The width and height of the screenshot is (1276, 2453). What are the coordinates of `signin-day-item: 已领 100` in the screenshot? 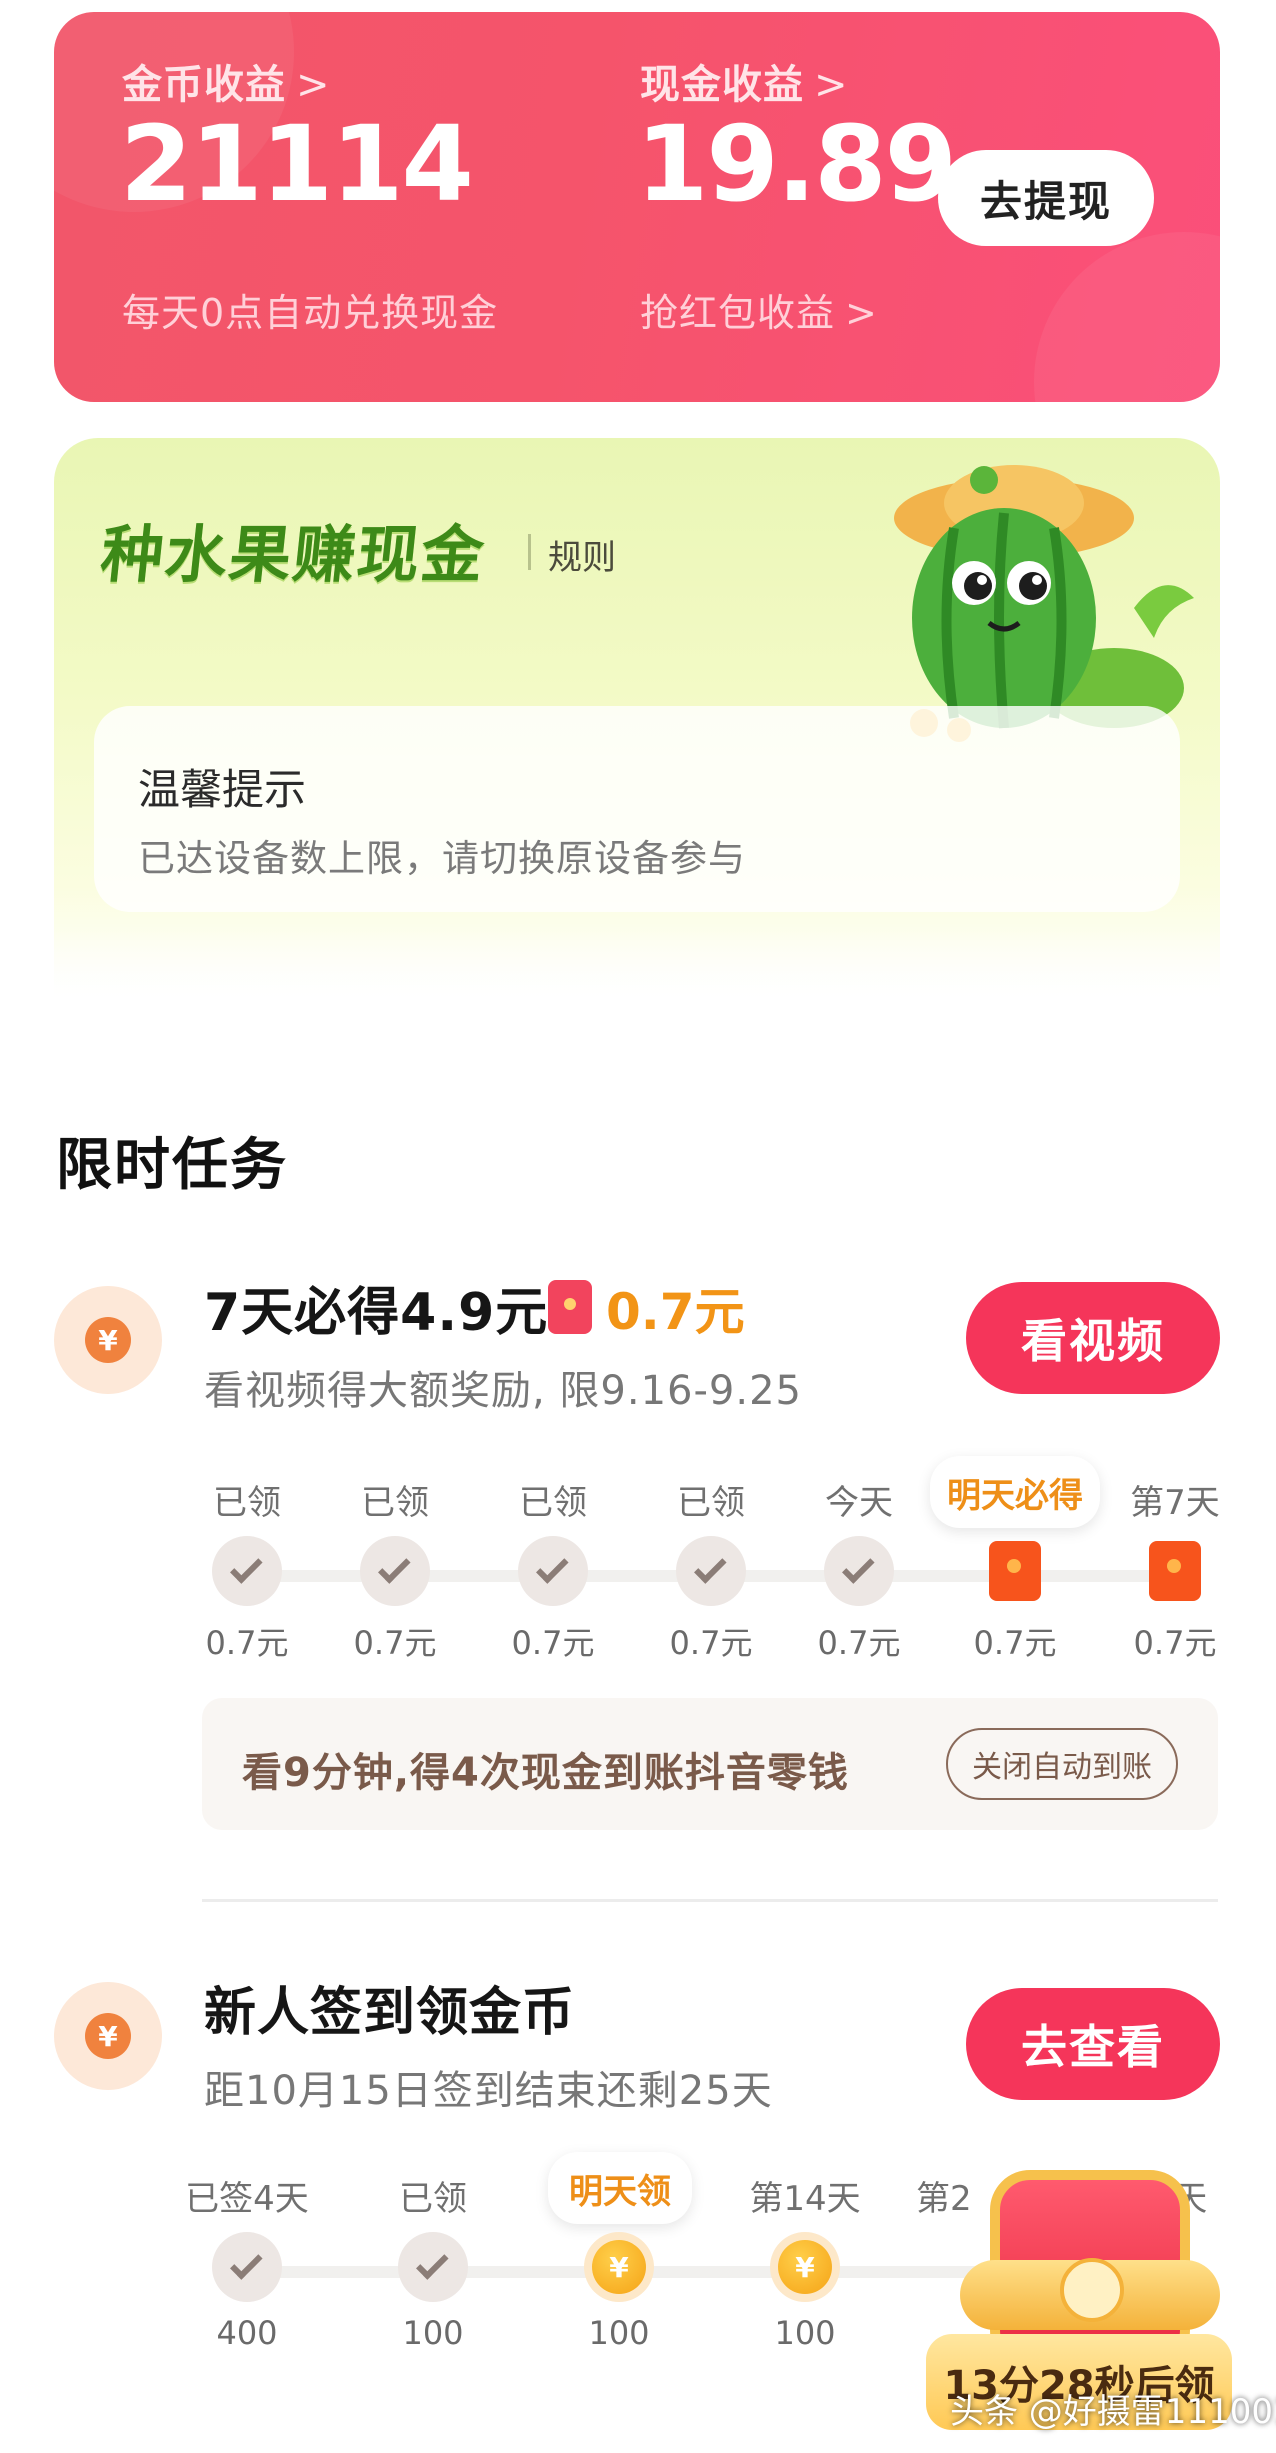 It's located at (433, 2264).